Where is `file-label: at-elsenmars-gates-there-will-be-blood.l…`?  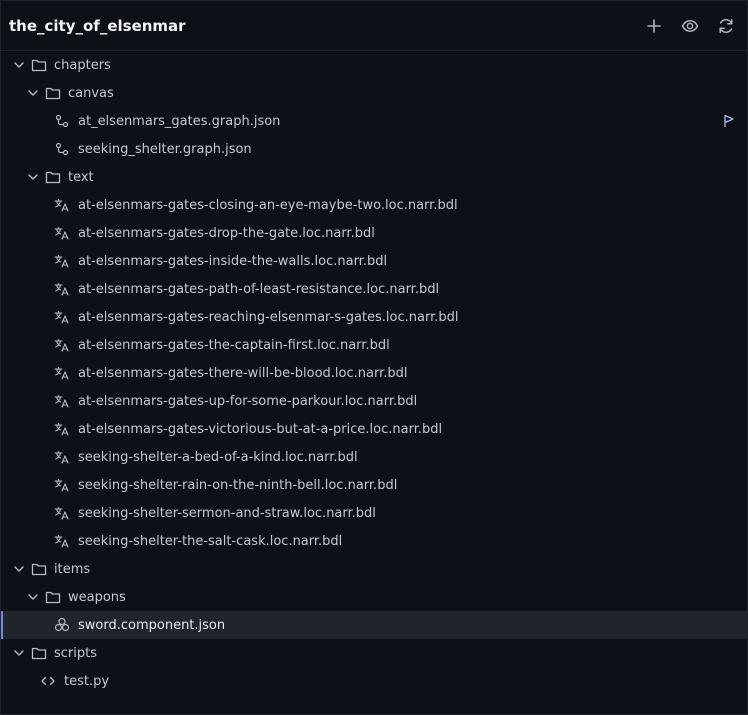
file-label: at-elsenmars-gates-there-will-be-blood.l… is located at coordinates (243, 373).